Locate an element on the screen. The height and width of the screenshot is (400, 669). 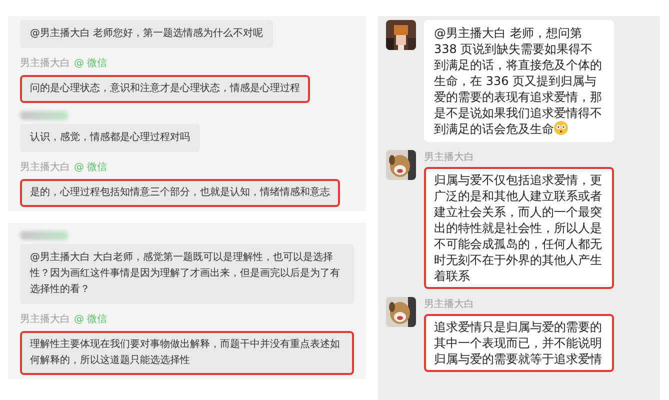
message-bubble: 追求爱情只是归属与爱的需要的其中一个表现而已，并不能说明归属与爱的需要就等于追求爱情 is located at coordinates (519, 343).